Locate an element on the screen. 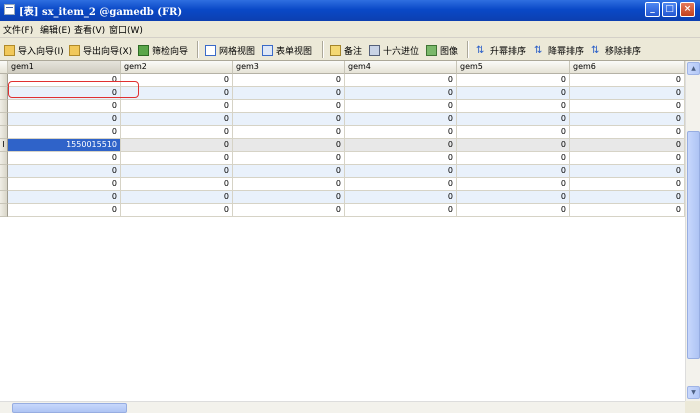 This screenshot has height=413, width=700. scroll-up-arrow-icon: ▲ is located at coordinates (693, 68).